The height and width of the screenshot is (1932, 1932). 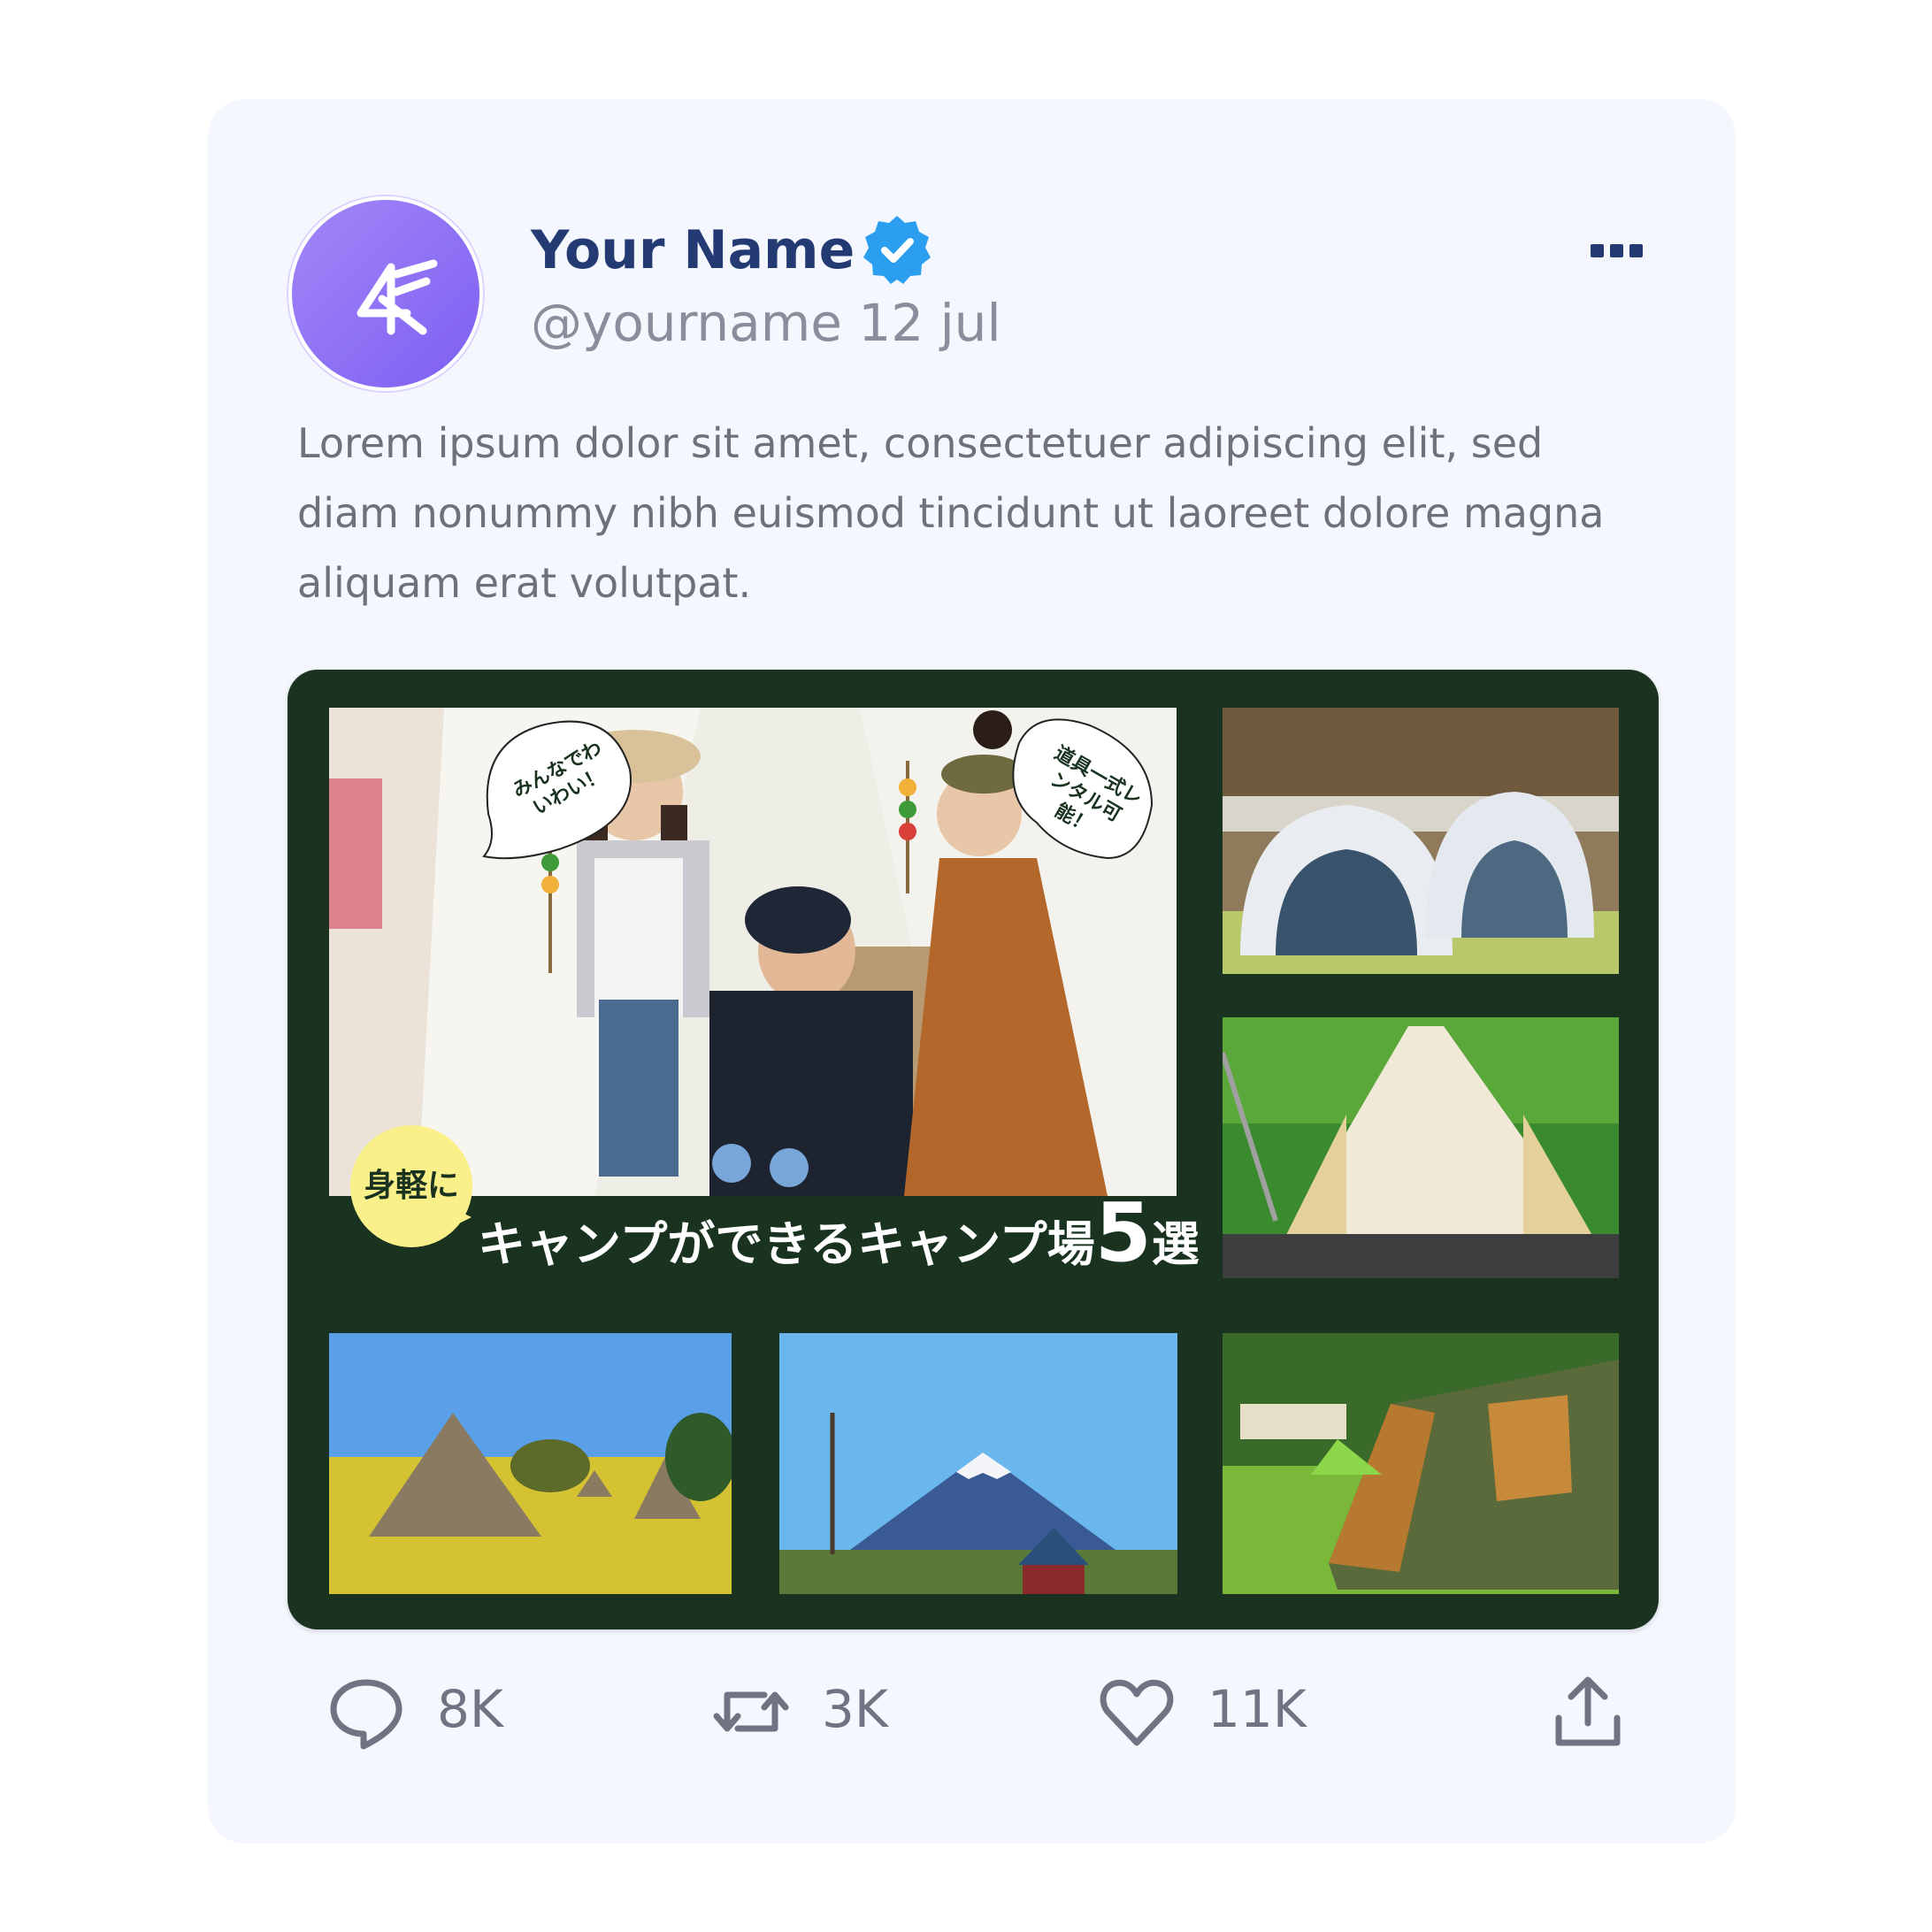 I want to click on photo-bell-tent, so click(x=1421, y=1147).